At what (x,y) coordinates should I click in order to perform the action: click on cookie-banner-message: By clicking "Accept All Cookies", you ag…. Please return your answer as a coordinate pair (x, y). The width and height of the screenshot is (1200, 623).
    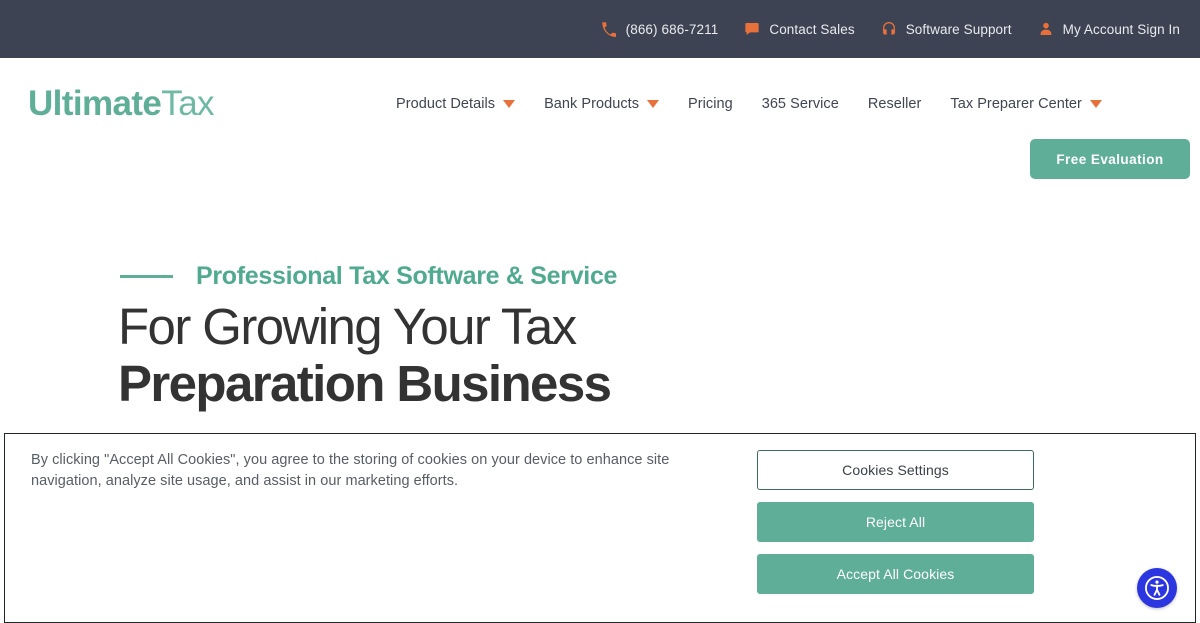
    Looking at the image, I should click on (350, 470).